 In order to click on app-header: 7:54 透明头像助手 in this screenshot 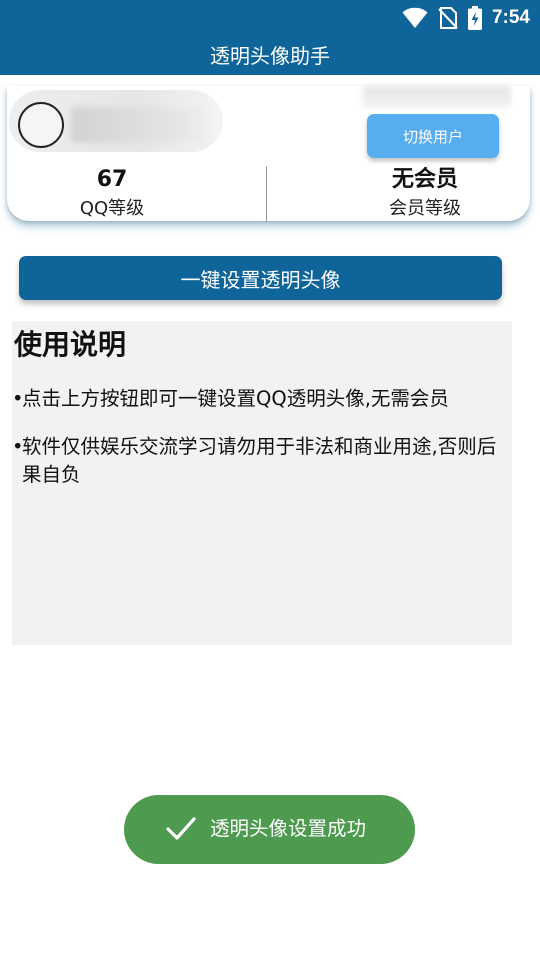, I will do `click(270, 37)`.